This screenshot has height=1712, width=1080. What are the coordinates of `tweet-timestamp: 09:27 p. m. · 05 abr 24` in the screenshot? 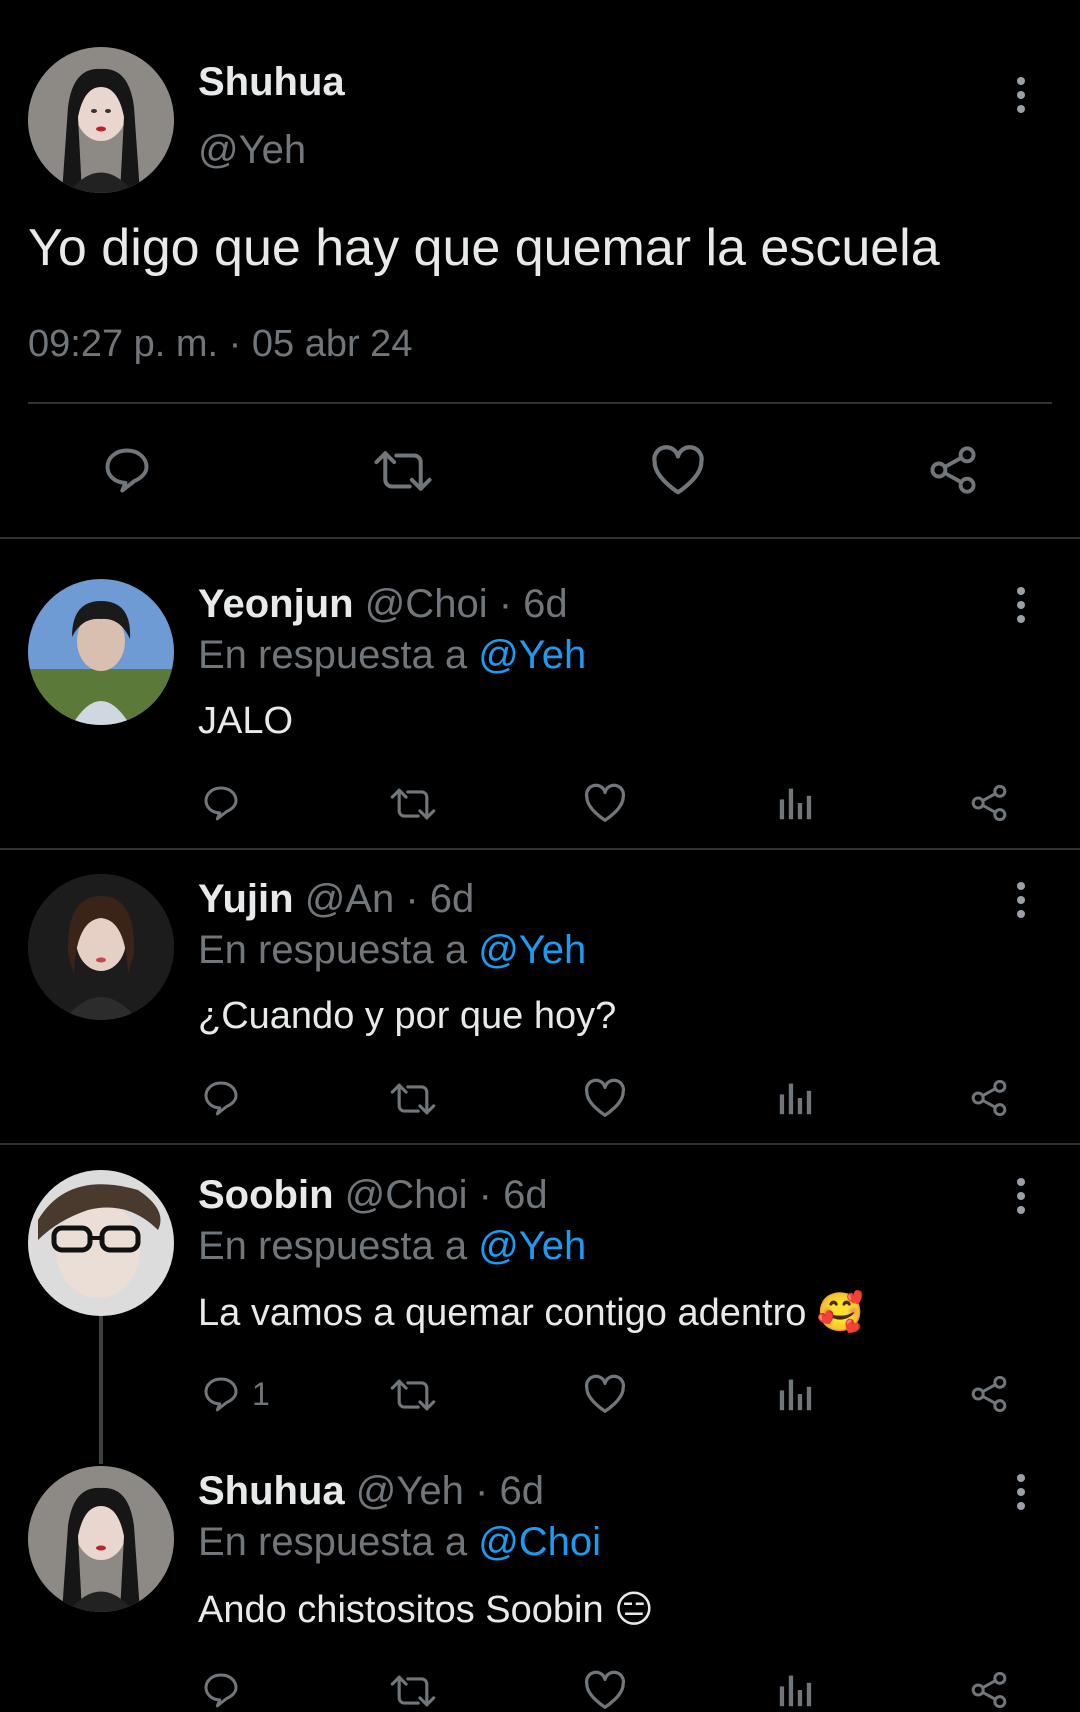 It's located at (220, 344).